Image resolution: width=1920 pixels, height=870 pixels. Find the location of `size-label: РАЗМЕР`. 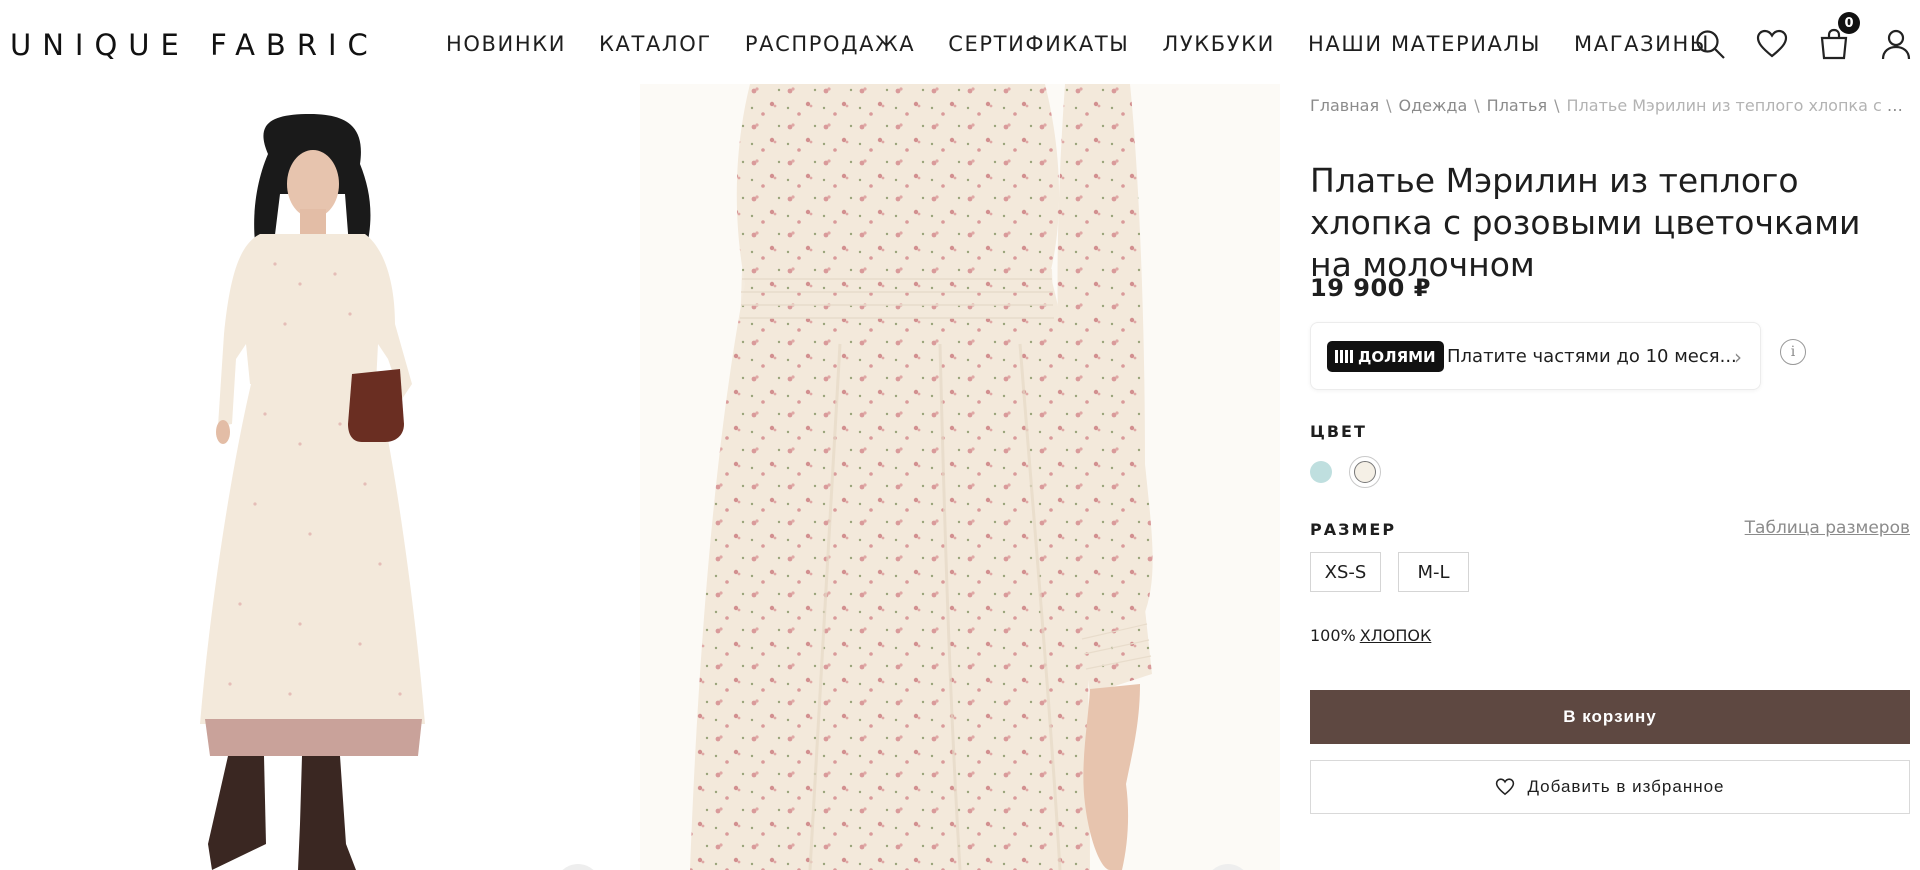

size-label: РАЗМЕР is located at coordinates (1353, 529).